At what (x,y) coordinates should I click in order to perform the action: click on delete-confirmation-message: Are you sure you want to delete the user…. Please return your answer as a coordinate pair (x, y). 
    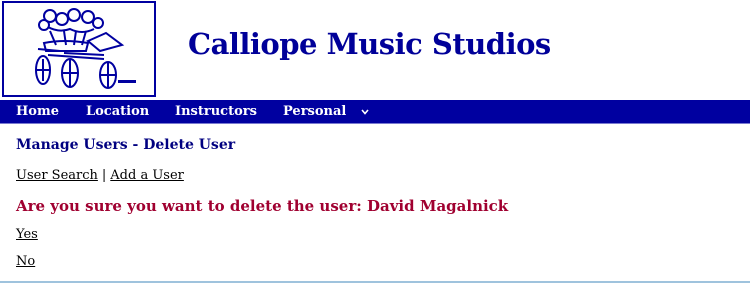
    Looking at the image, I should click on (262, 206).